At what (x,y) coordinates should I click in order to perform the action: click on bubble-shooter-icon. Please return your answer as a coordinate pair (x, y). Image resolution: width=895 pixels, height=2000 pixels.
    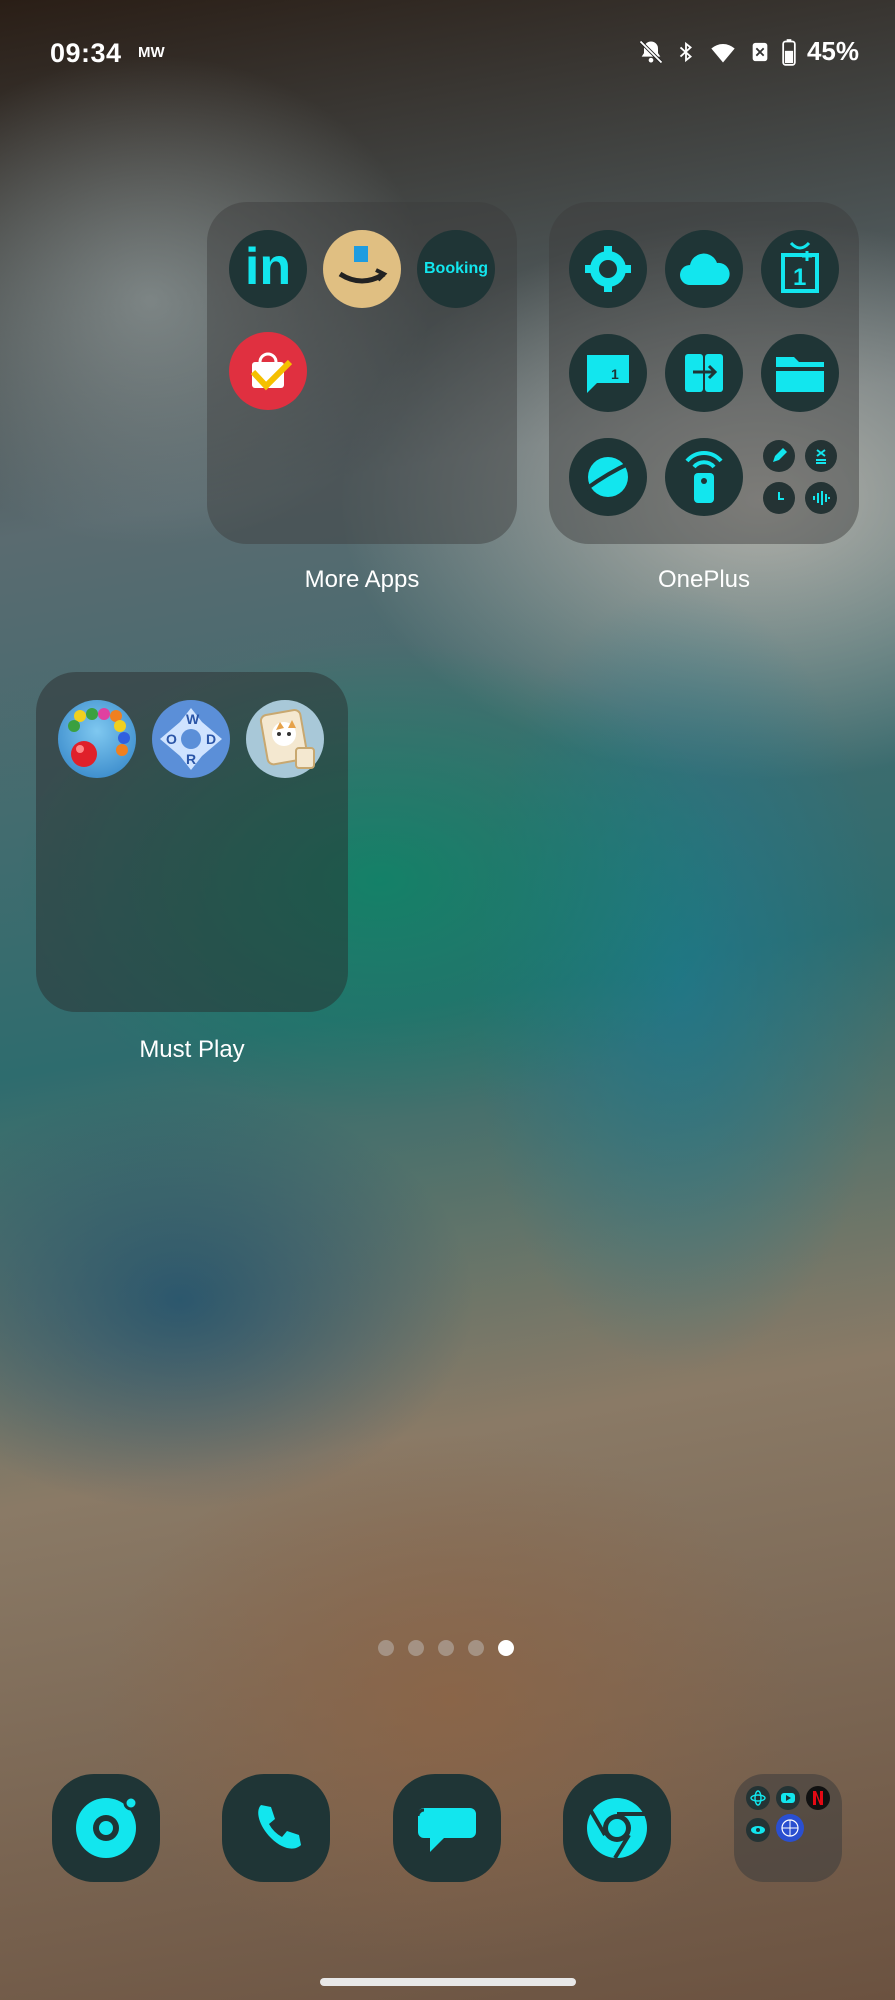
    Looking at the image, I should click on (97, 739).